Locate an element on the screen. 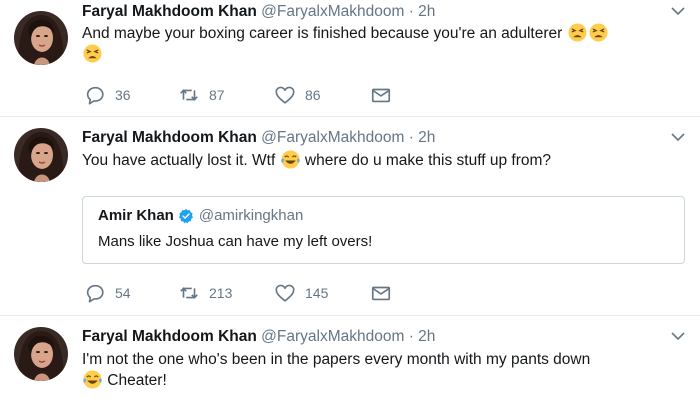  like-button: 86 is located at coordinates (297, 95).